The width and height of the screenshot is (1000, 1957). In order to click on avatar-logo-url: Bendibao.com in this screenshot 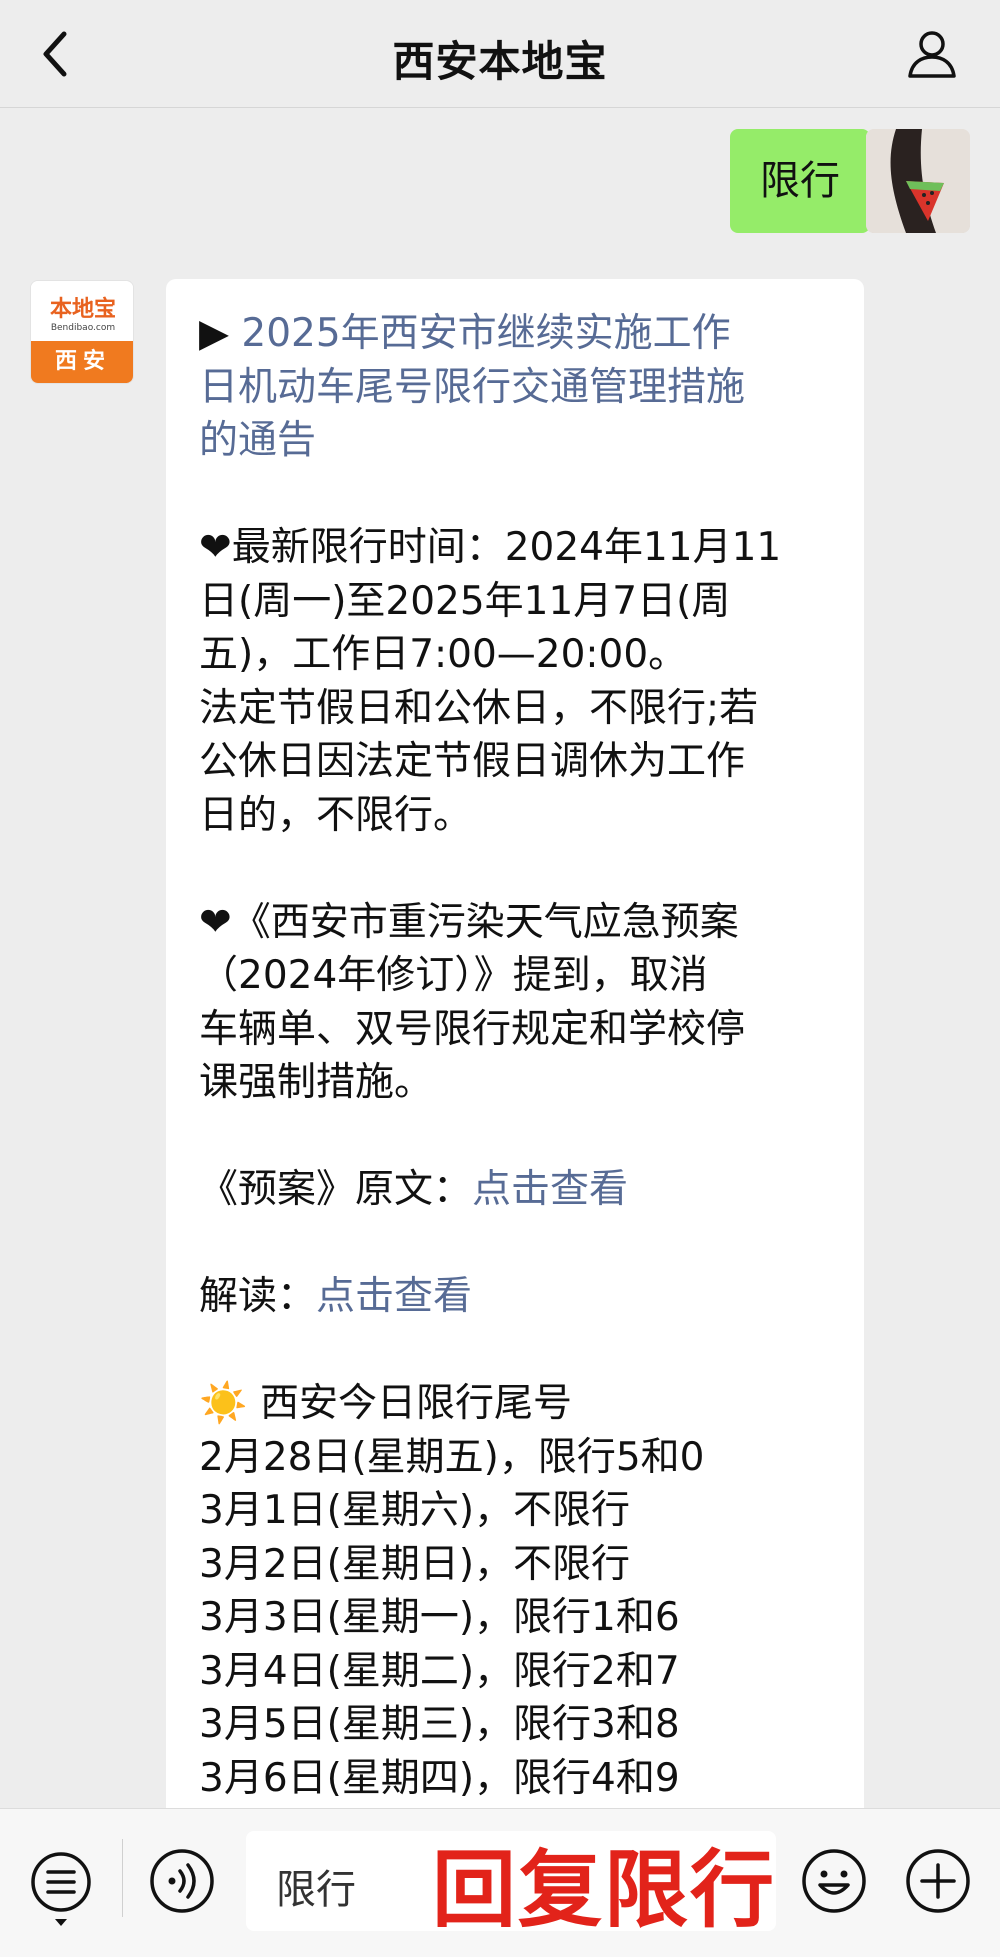, I will do `click(83, 328)`.